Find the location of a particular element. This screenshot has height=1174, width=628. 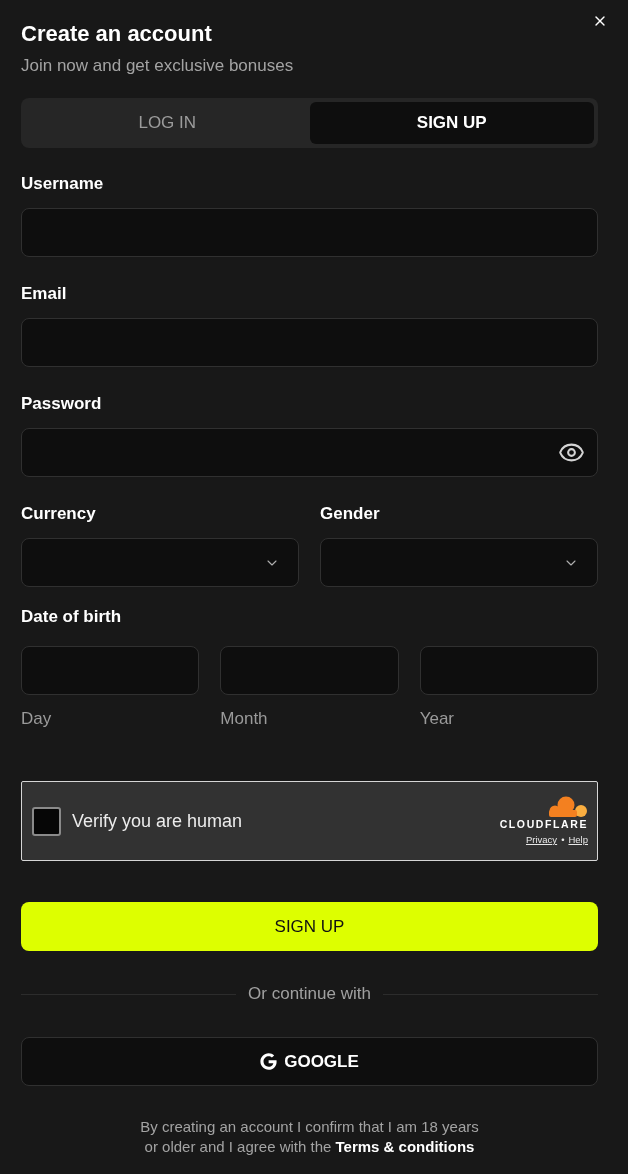

google-g-icon is located at coordinates (269, 1061).